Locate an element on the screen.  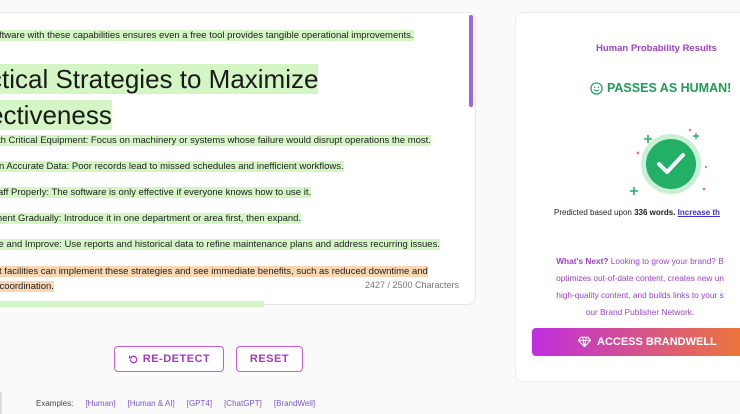
word-count: 336 words. is located at coordinates (655, 212).